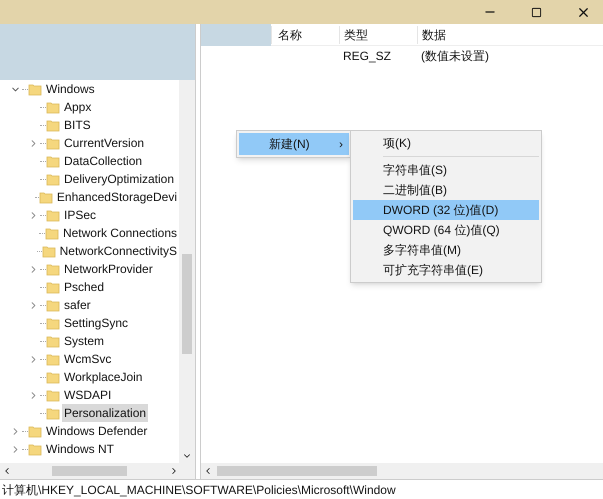 The width and height of the screenshot is (603, 499). I want to click on data-cell-text: (数值未设置), so click(454, 56).